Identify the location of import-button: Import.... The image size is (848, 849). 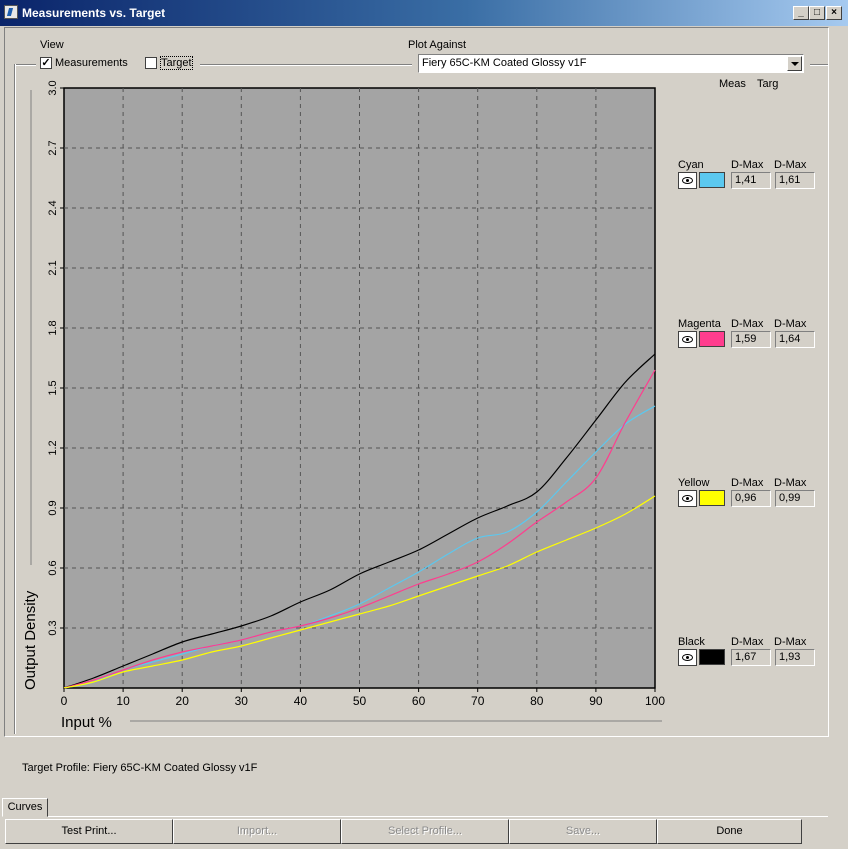
(257, 831).